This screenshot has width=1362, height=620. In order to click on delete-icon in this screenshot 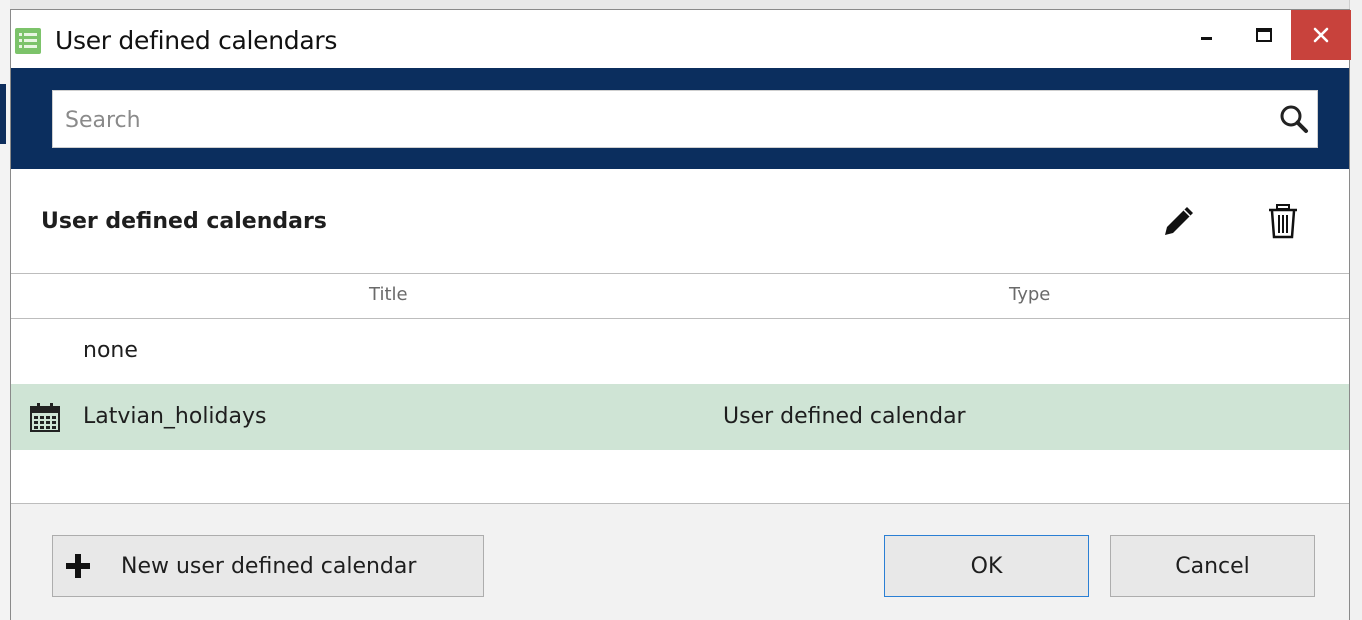, I will do `click(1283, 221)`.